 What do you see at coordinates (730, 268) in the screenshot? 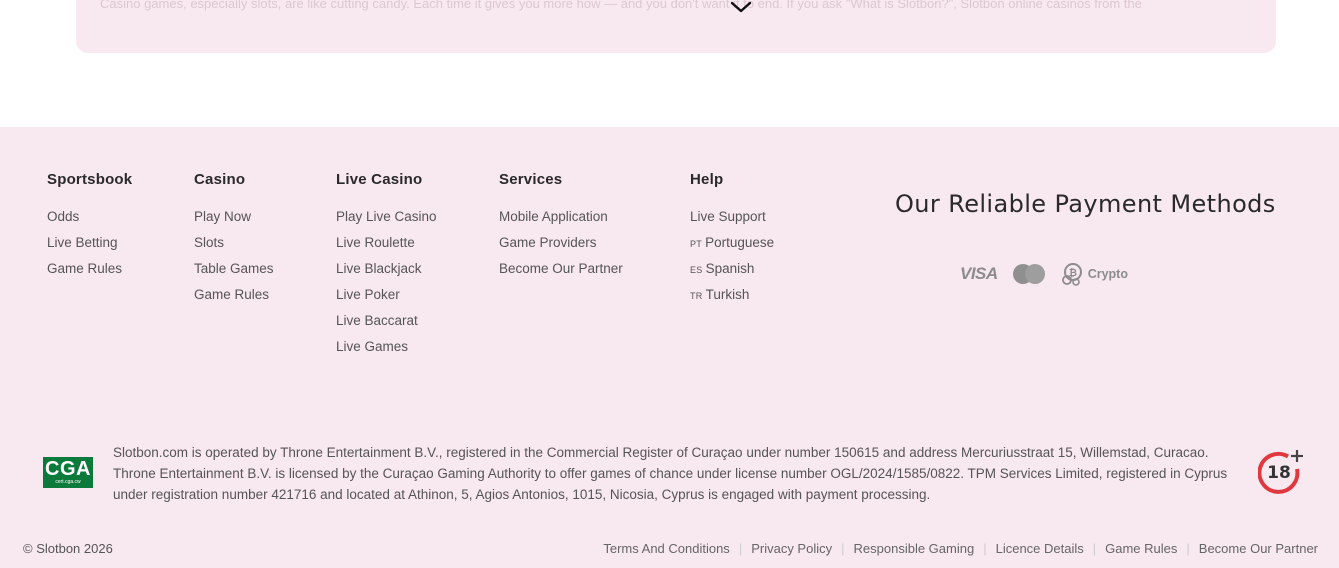
I see `link-label: Spanish` at bounding box center [730, 268].